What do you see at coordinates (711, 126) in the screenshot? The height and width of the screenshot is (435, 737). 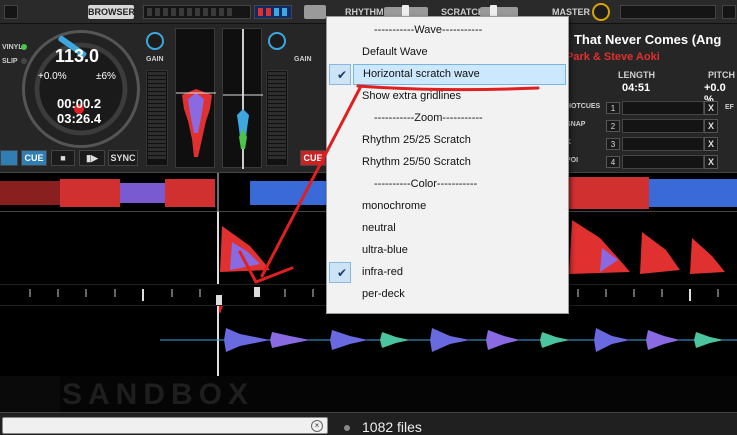 I see `hotcue-delete-button-2: X` at bounding box center [711, 126].